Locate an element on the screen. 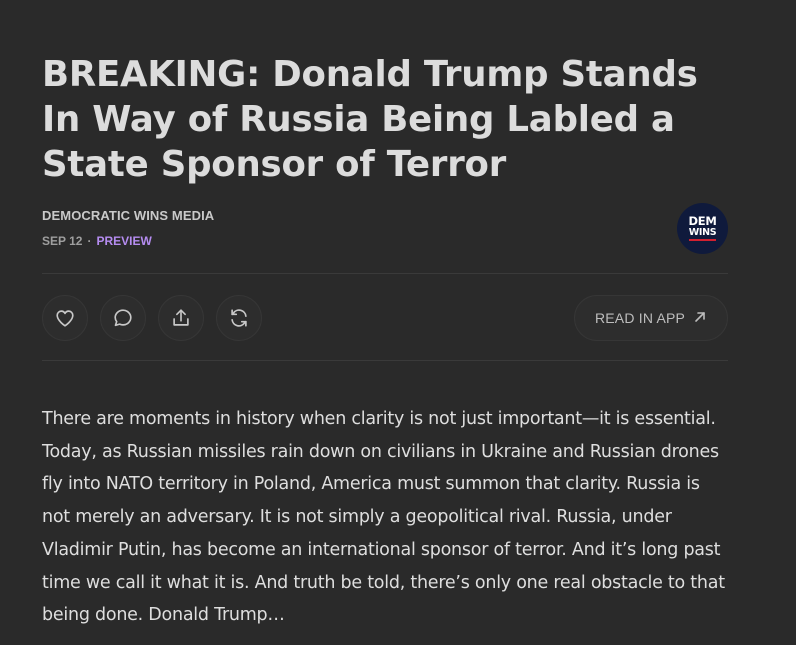 The image size is (796, 645). comment-bubble-icon is located at coordinates (123, 318).